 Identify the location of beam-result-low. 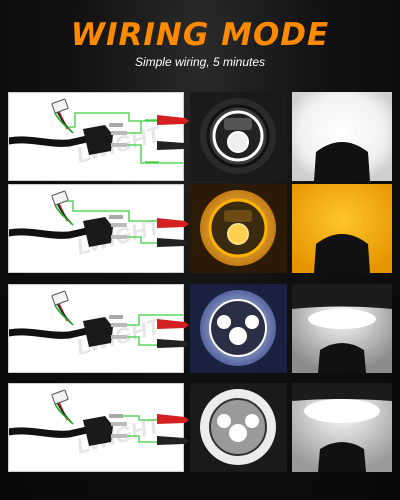
(342, 328).